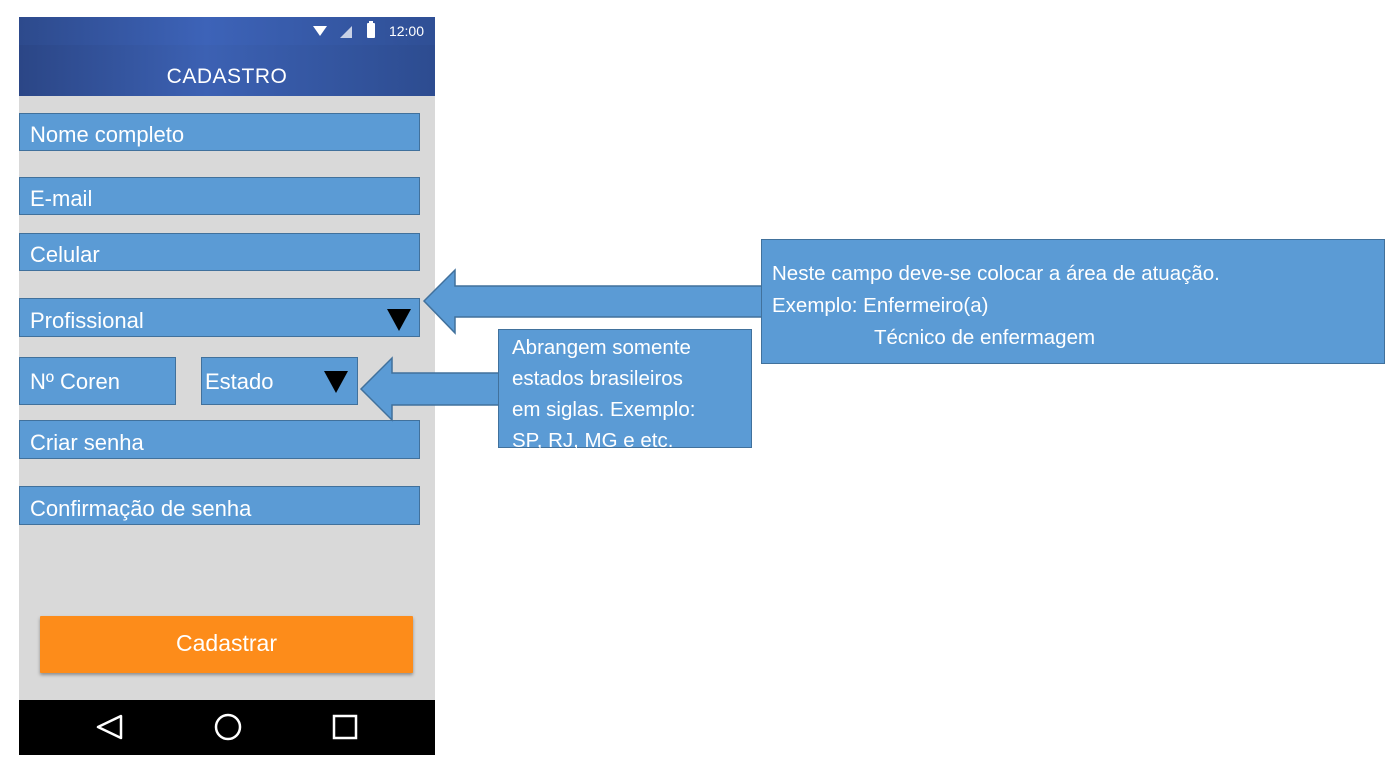  What do you see at coordinates (592, 301) in the screenshot?
I see `profession-callout-arrow` at bounding box center [592, 301].